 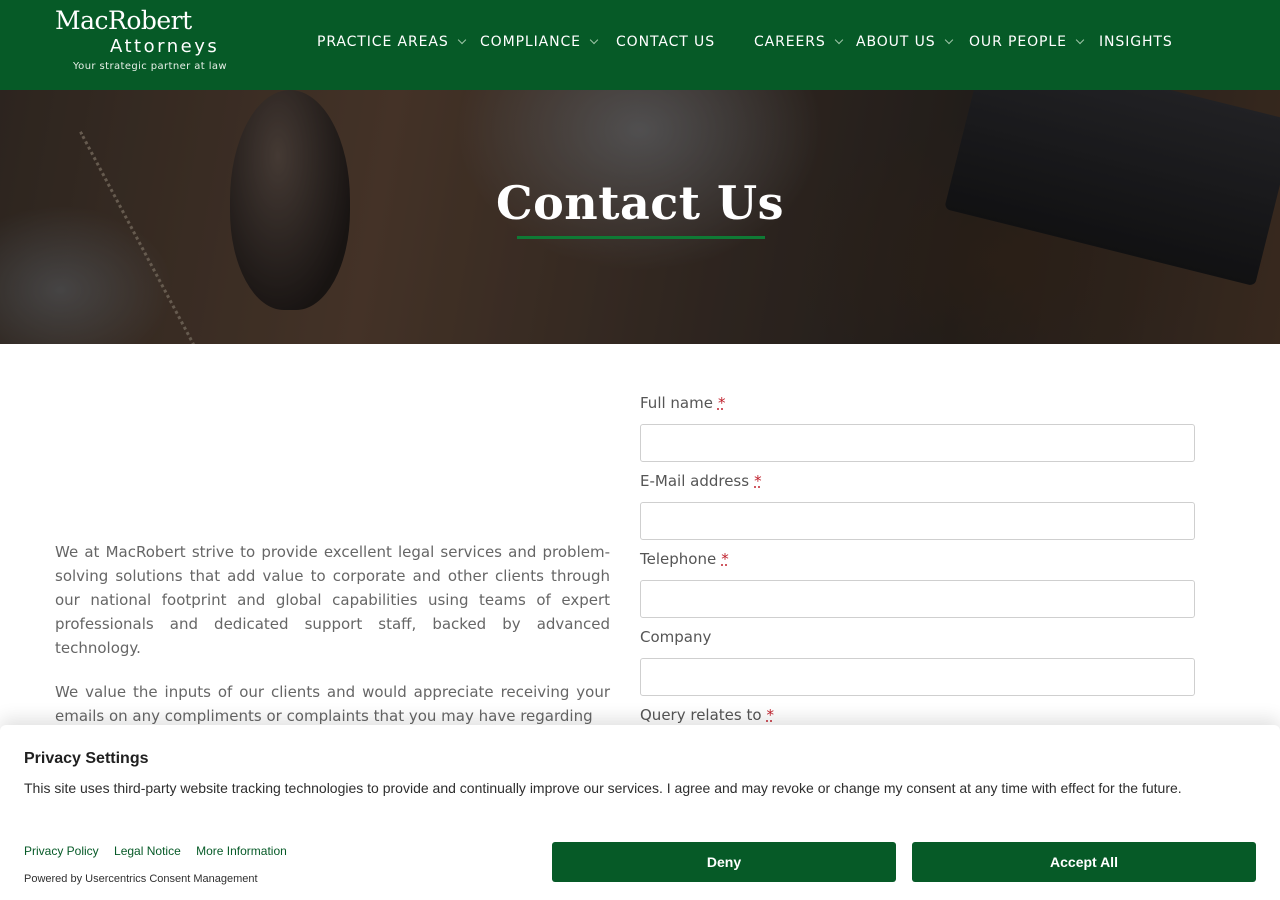 What do you see at coordinates (86, 758) in the screenshot?
I see `consent-title: Privacy Settings` at bounding box center [86, 758].